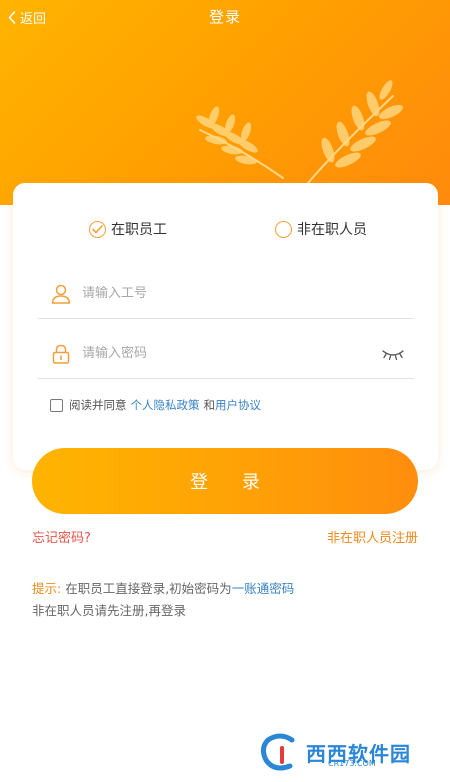 The image size is (450, 782). I want to click on work-id-input, so click(248, 293).